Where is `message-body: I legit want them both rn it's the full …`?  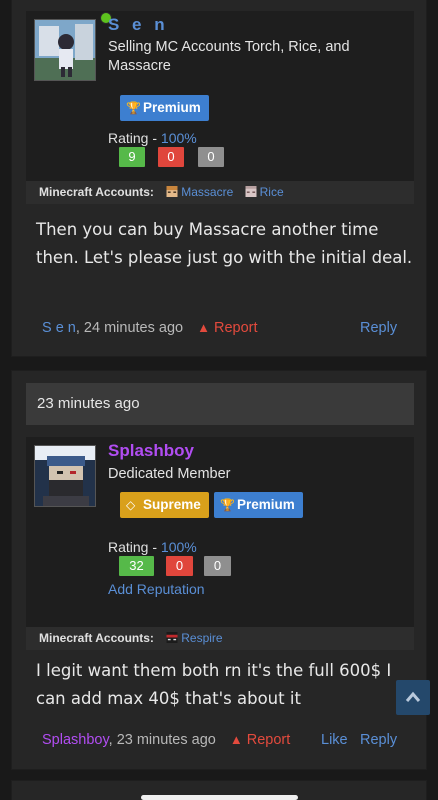
message-body: I legit want them both rn it's the full … is located at coordinates (214, 684).